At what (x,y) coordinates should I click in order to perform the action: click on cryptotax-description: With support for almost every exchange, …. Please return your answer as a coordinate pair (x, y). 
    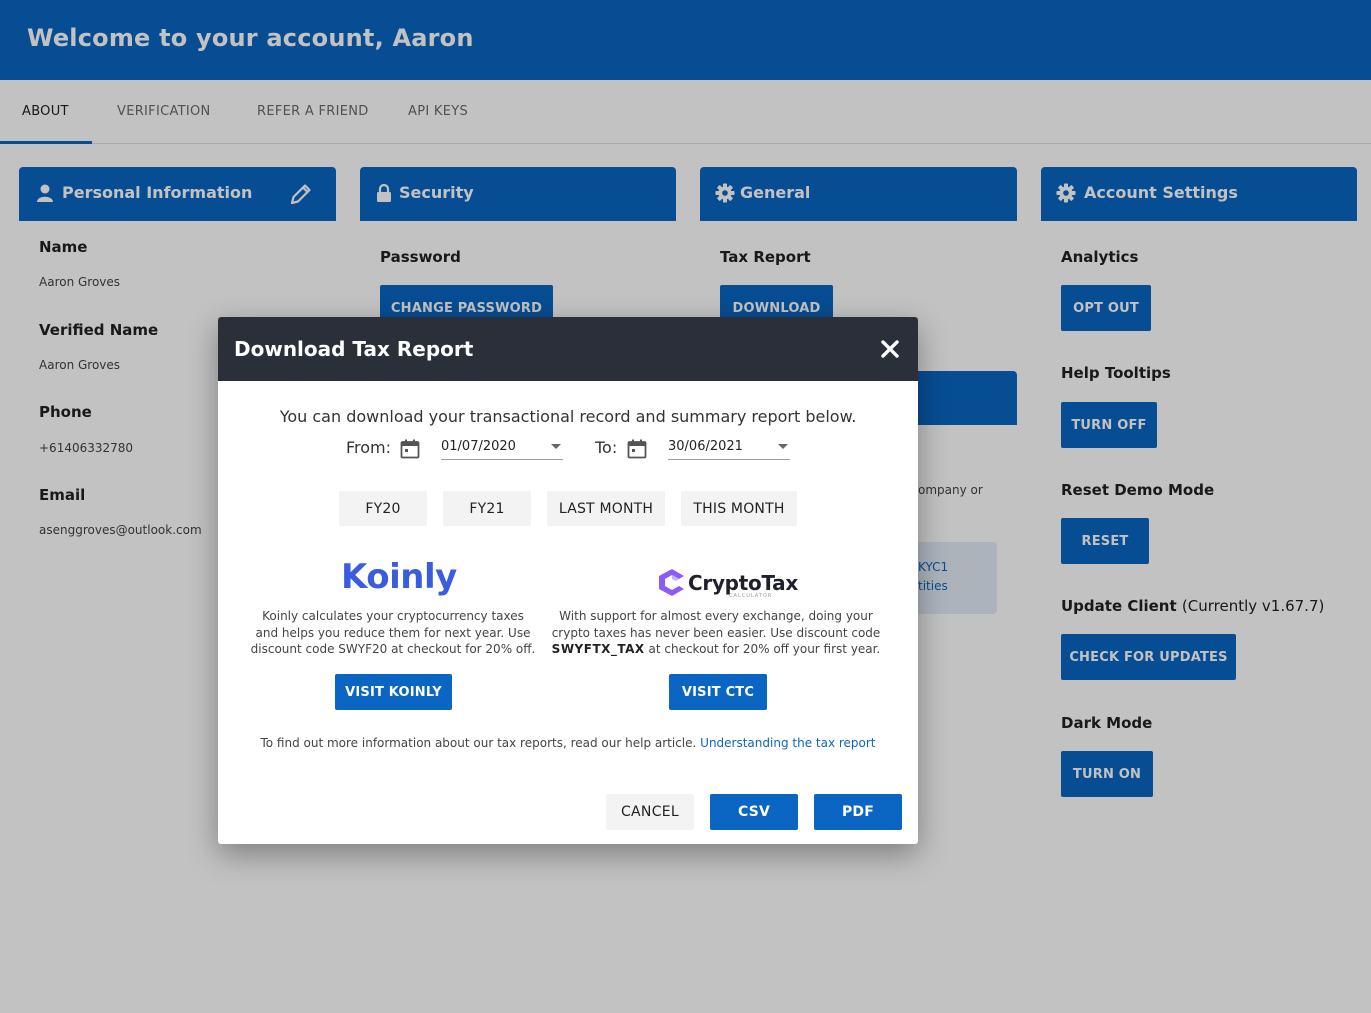
    Looking at the image, I should click on (716, 633).